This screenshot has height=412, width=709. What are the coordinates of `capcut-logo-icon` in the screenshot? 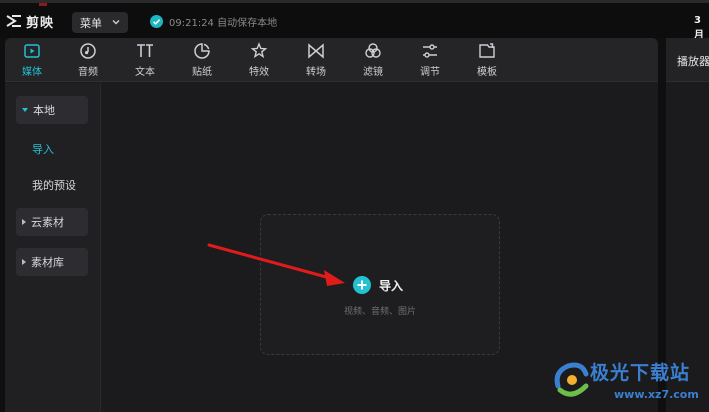 It's located at (13, 21).